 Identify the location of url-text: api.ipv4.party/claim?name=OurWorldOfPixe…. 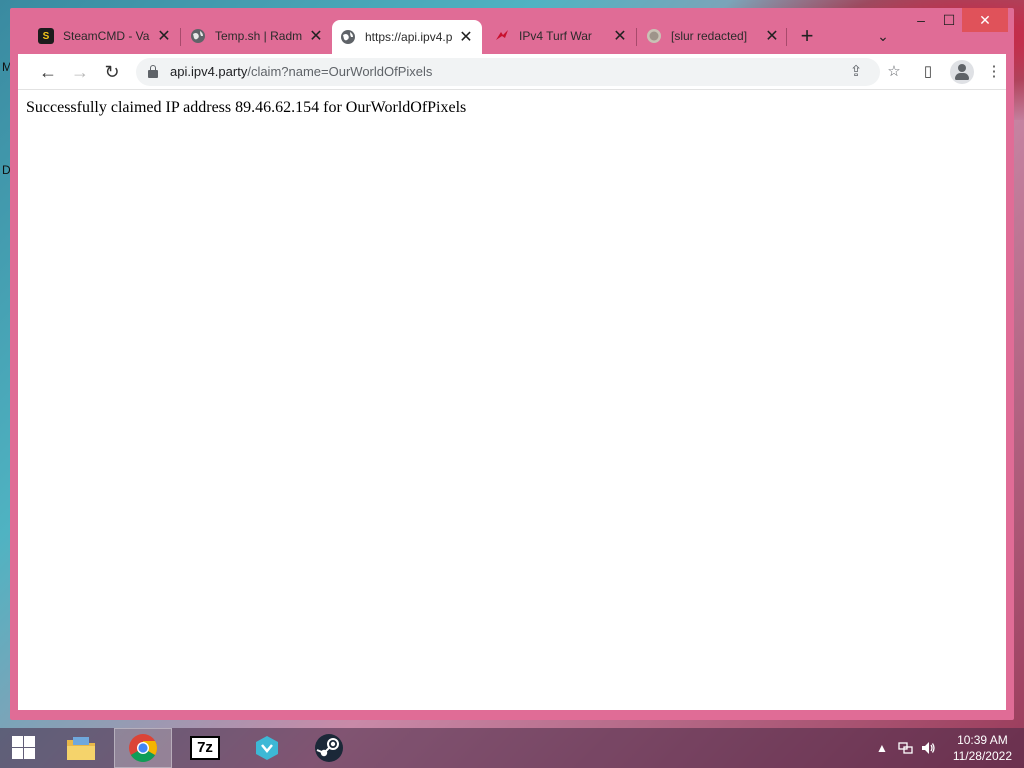
(301, 71).